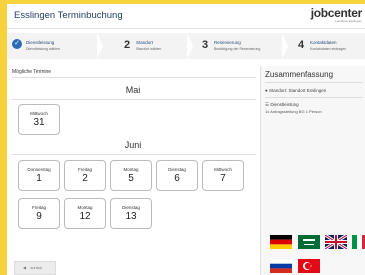 The width and height of the screenshot is (365, 275). I want to click on italian-flag, so click(358, 242).